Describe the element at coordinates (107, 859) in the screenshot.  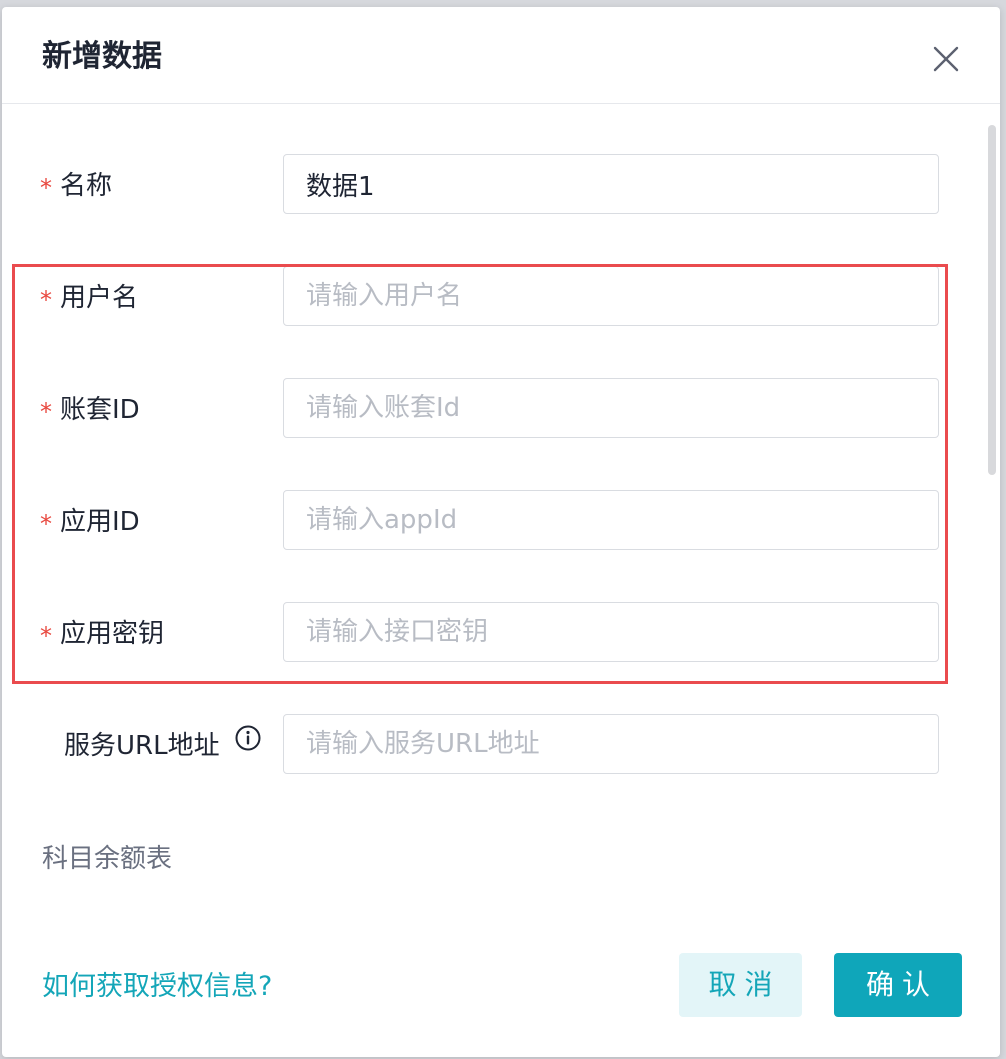
I see `section-title: 科目余额表` at that location.